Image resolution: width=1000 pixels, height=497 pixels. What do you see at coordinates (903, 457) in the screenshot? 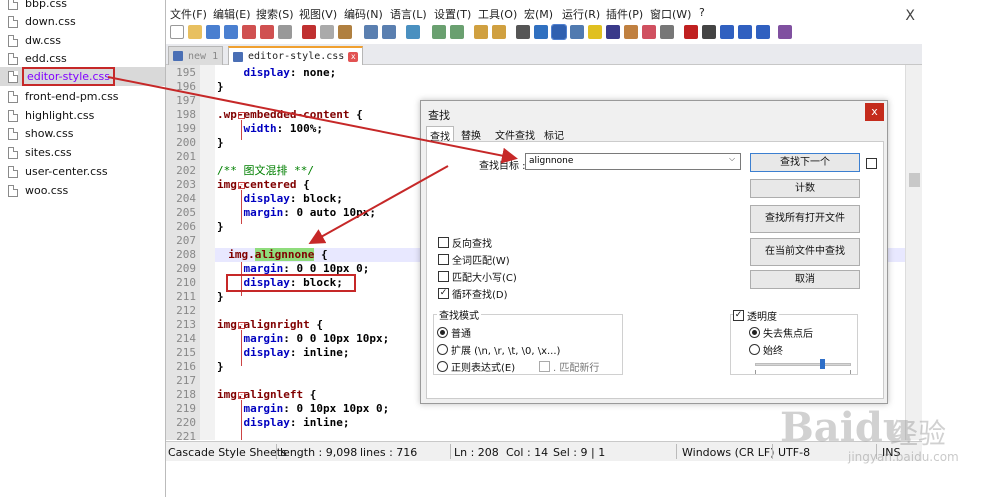
I see `watermark-url: jingyan.baidu.com` at bounding box center [903, 457].